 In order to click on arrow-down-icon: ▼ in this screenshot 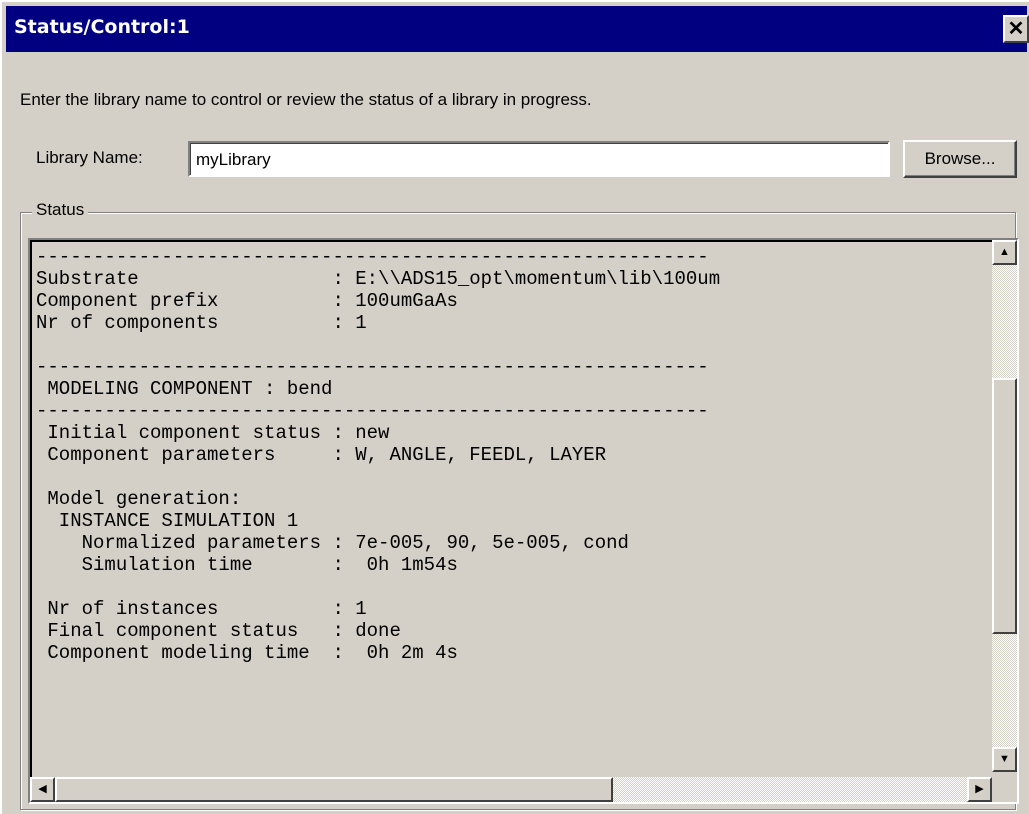, I will do `click(1004, 759)`.